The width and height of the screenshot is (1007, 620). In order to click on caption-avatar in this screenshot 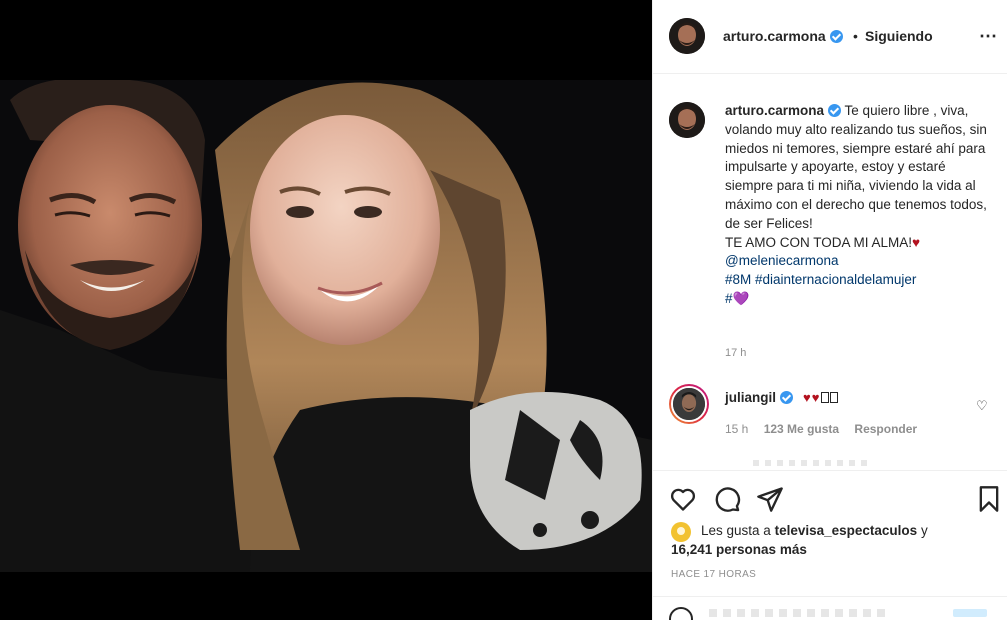, I will do `click(687, 120)`.